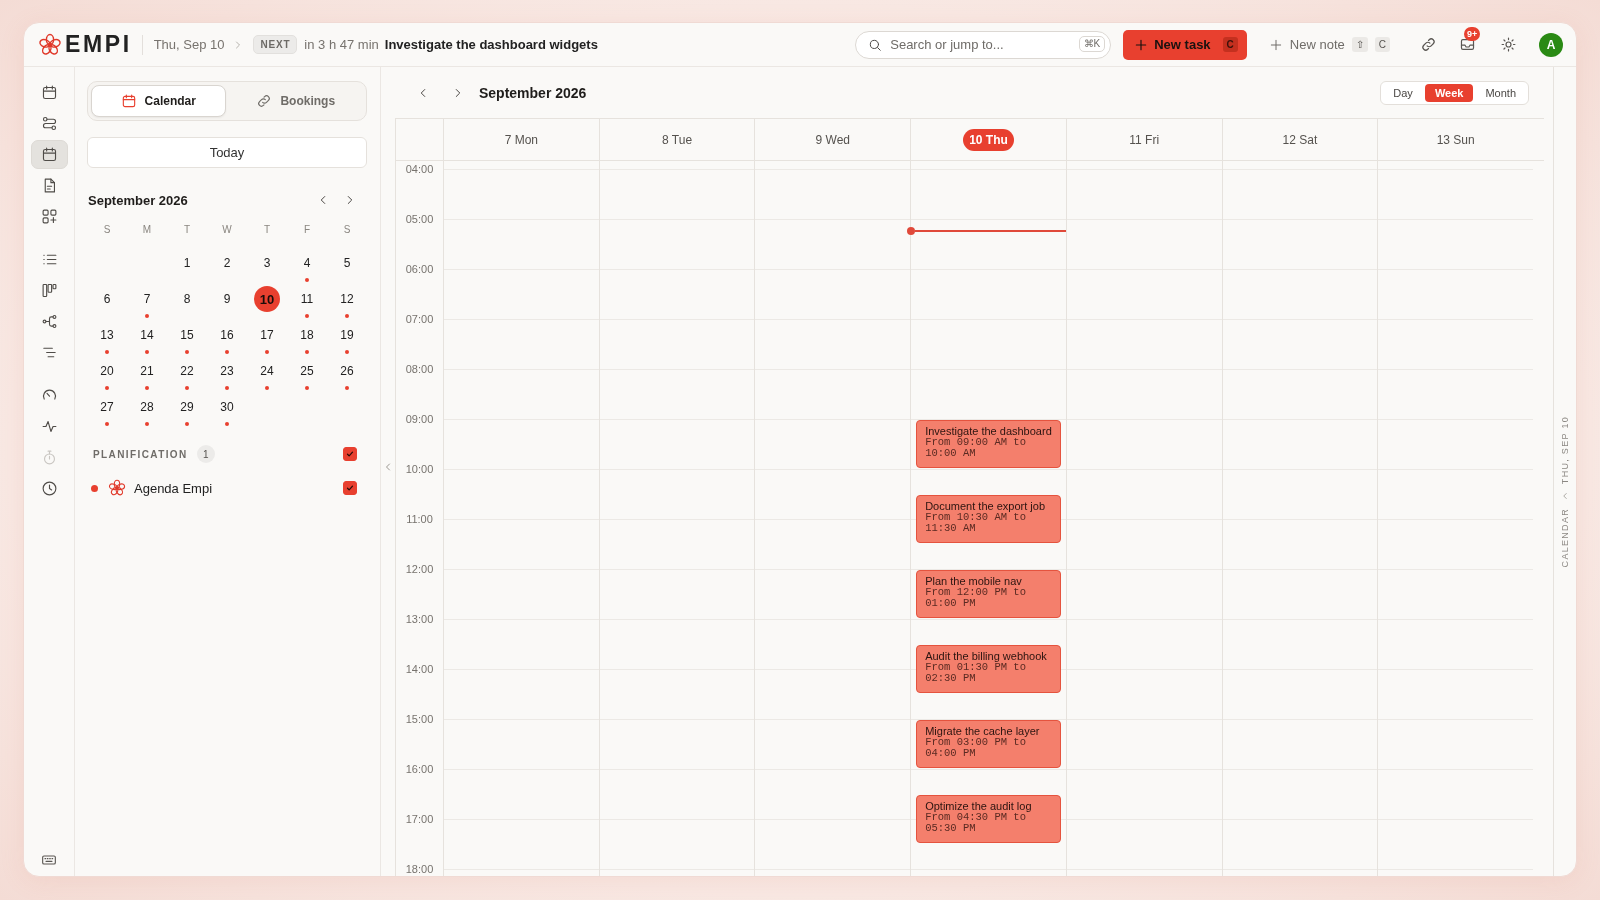 This screenshot has height=900, width=1600. What do you see at coordinates (307, 336) in the screenshot?
I see `calendar-day: 18` at bounding box center [307, 336].